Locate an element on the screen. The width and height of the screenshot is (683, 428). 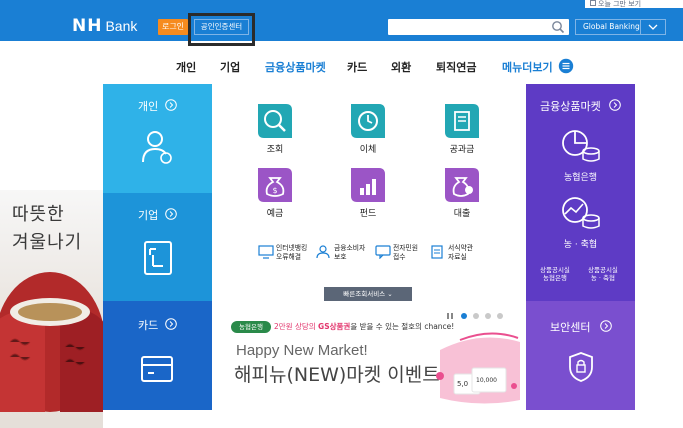
internet-banking-help: 인터넷뱅킹 오류해결 is located at coordinates (291, 253).